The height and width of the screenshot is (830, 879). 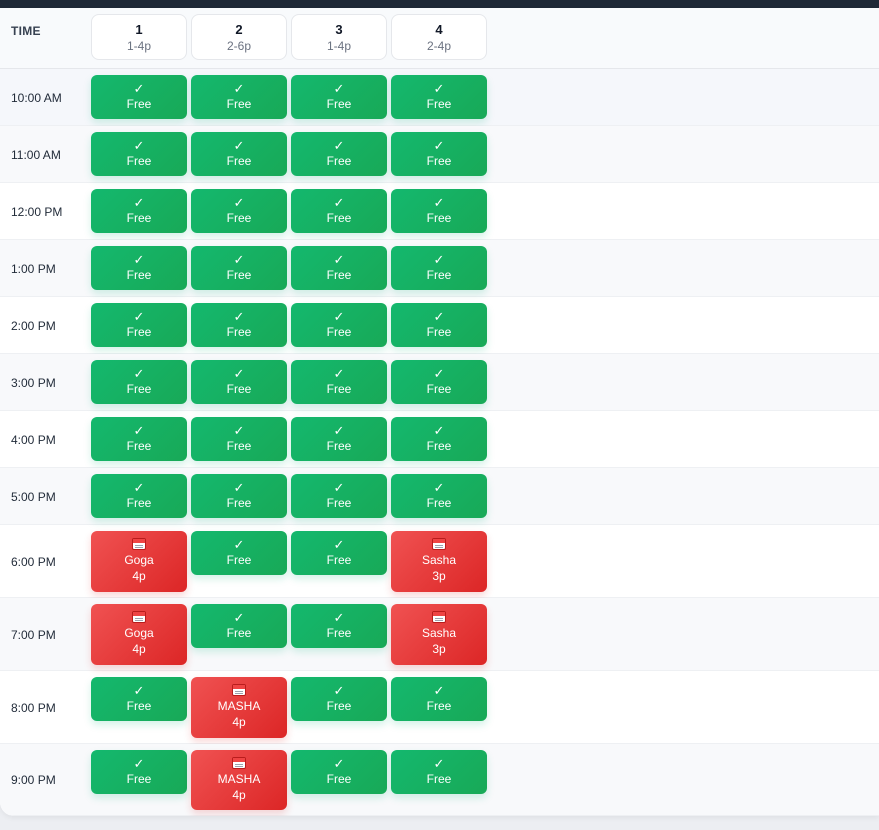 I want to click on booking-name: Sasha, so click(x=439, y=560).